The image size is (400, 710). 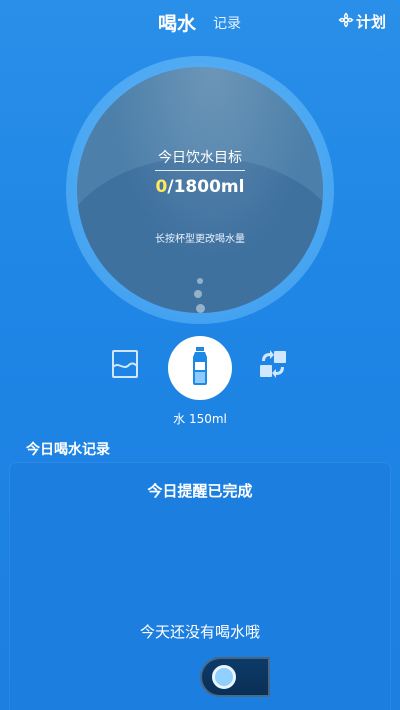 What do you see at coordinates (370, 22) in the screenshot?
I see `plan-label: 计划` at bounding box center [370, 22].